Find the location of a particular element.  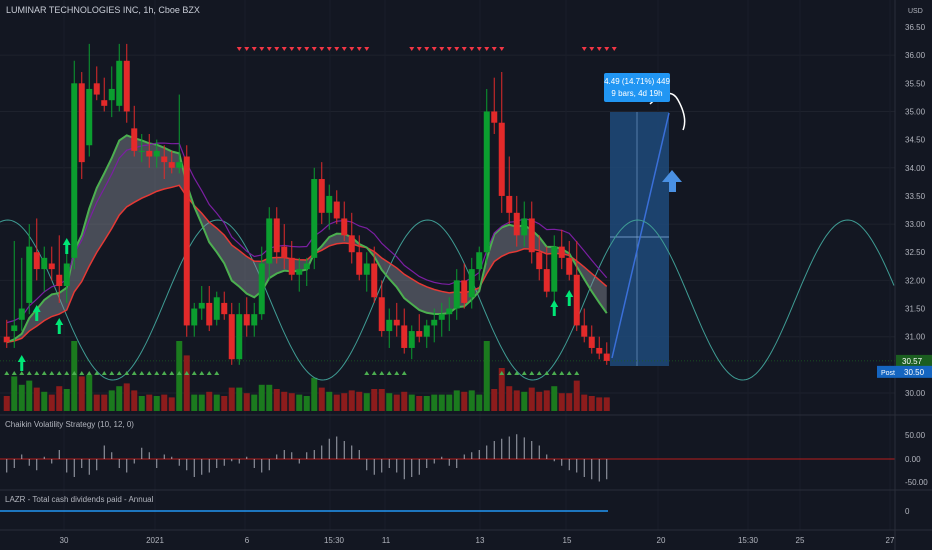

chaikin-title: Chaikin Volatility Strategy (10, 12, 0) is located at coordinates (69, 424).